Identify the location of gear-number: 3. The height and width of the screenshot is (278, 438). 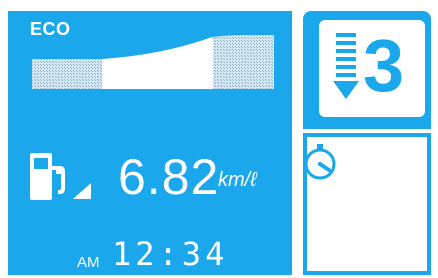
(384, 65).